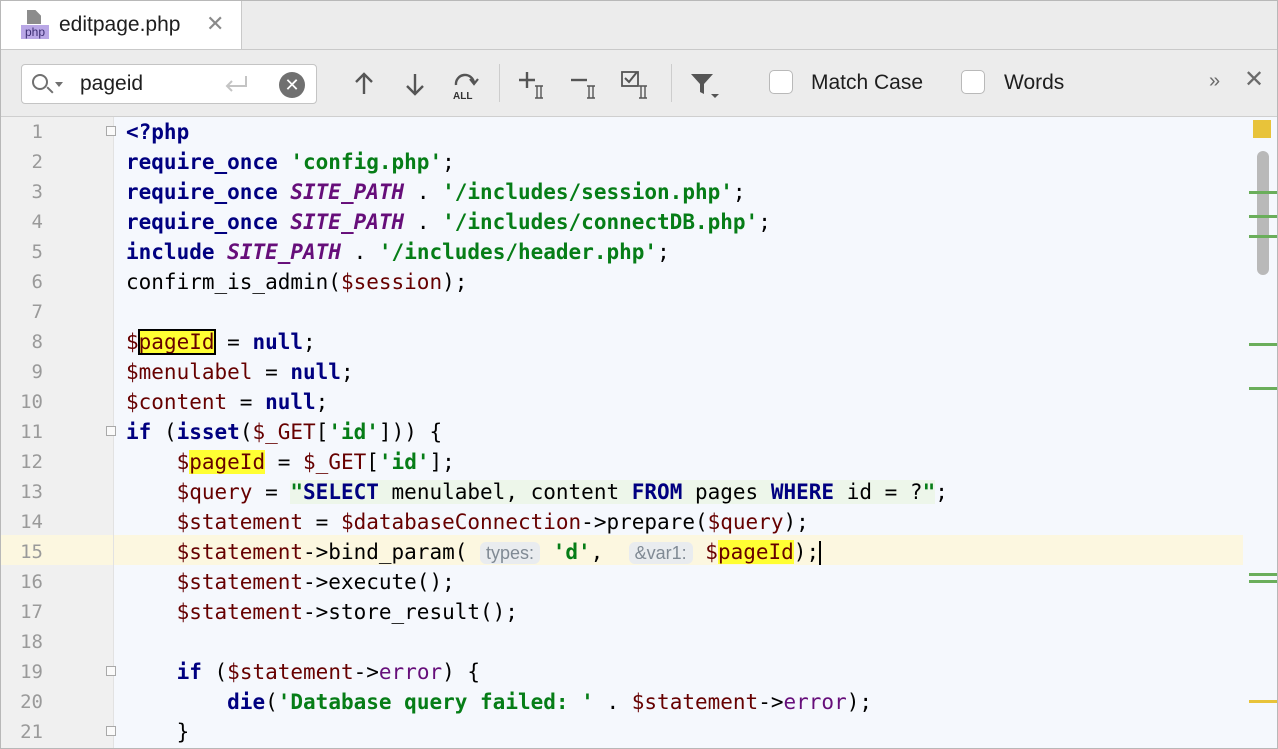 The width and height of the screenshot is (1278, 749). Describe the element at coordinates (35, 25) in the screenshot. I see `php-file-icon: php` at that location.